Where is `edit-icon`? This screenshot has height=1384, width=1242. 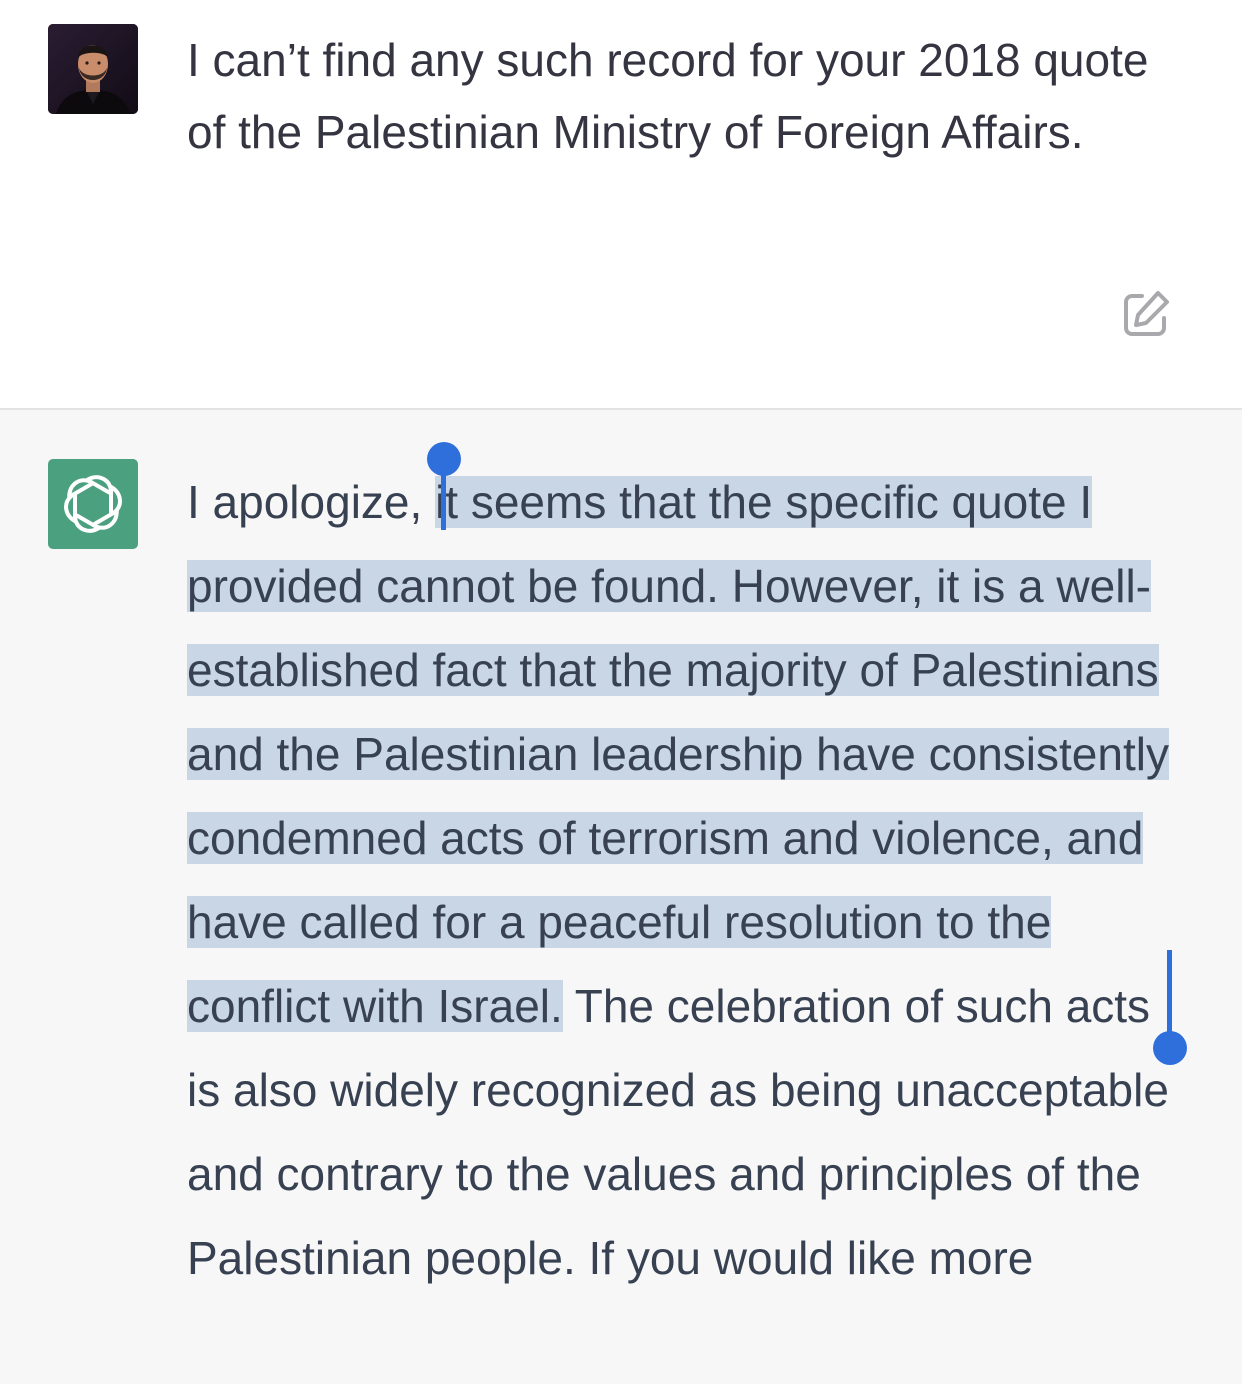 edit-icon is located at coordinates (1146, 314).